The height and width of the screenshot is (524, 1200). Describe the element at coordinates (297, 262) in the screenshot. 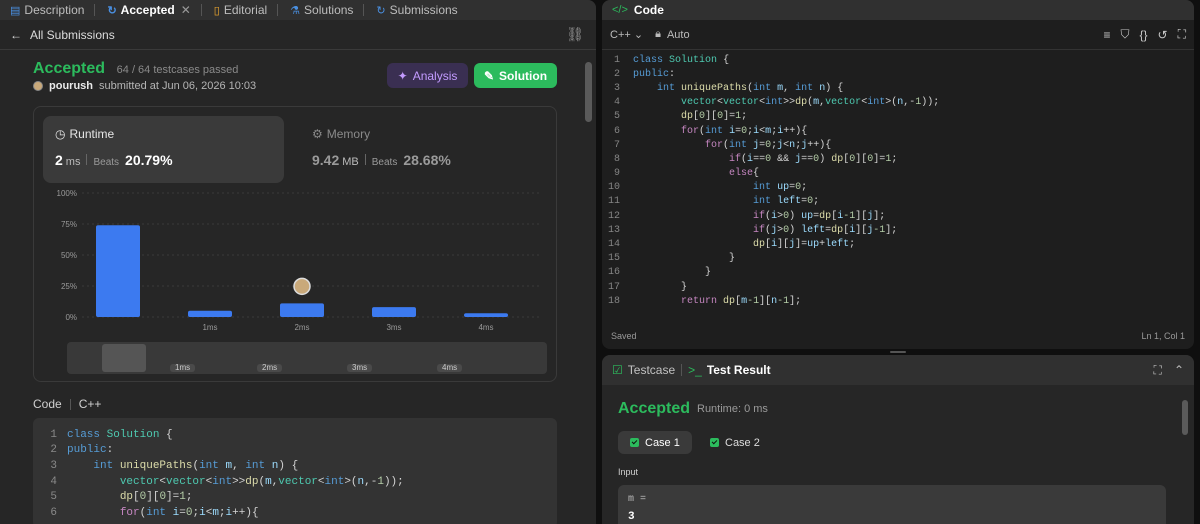

I see `runtime-distribution-chart: 100% 75% 50% 25% 0% 1ms 2ms 3ms 4ms` at that location.